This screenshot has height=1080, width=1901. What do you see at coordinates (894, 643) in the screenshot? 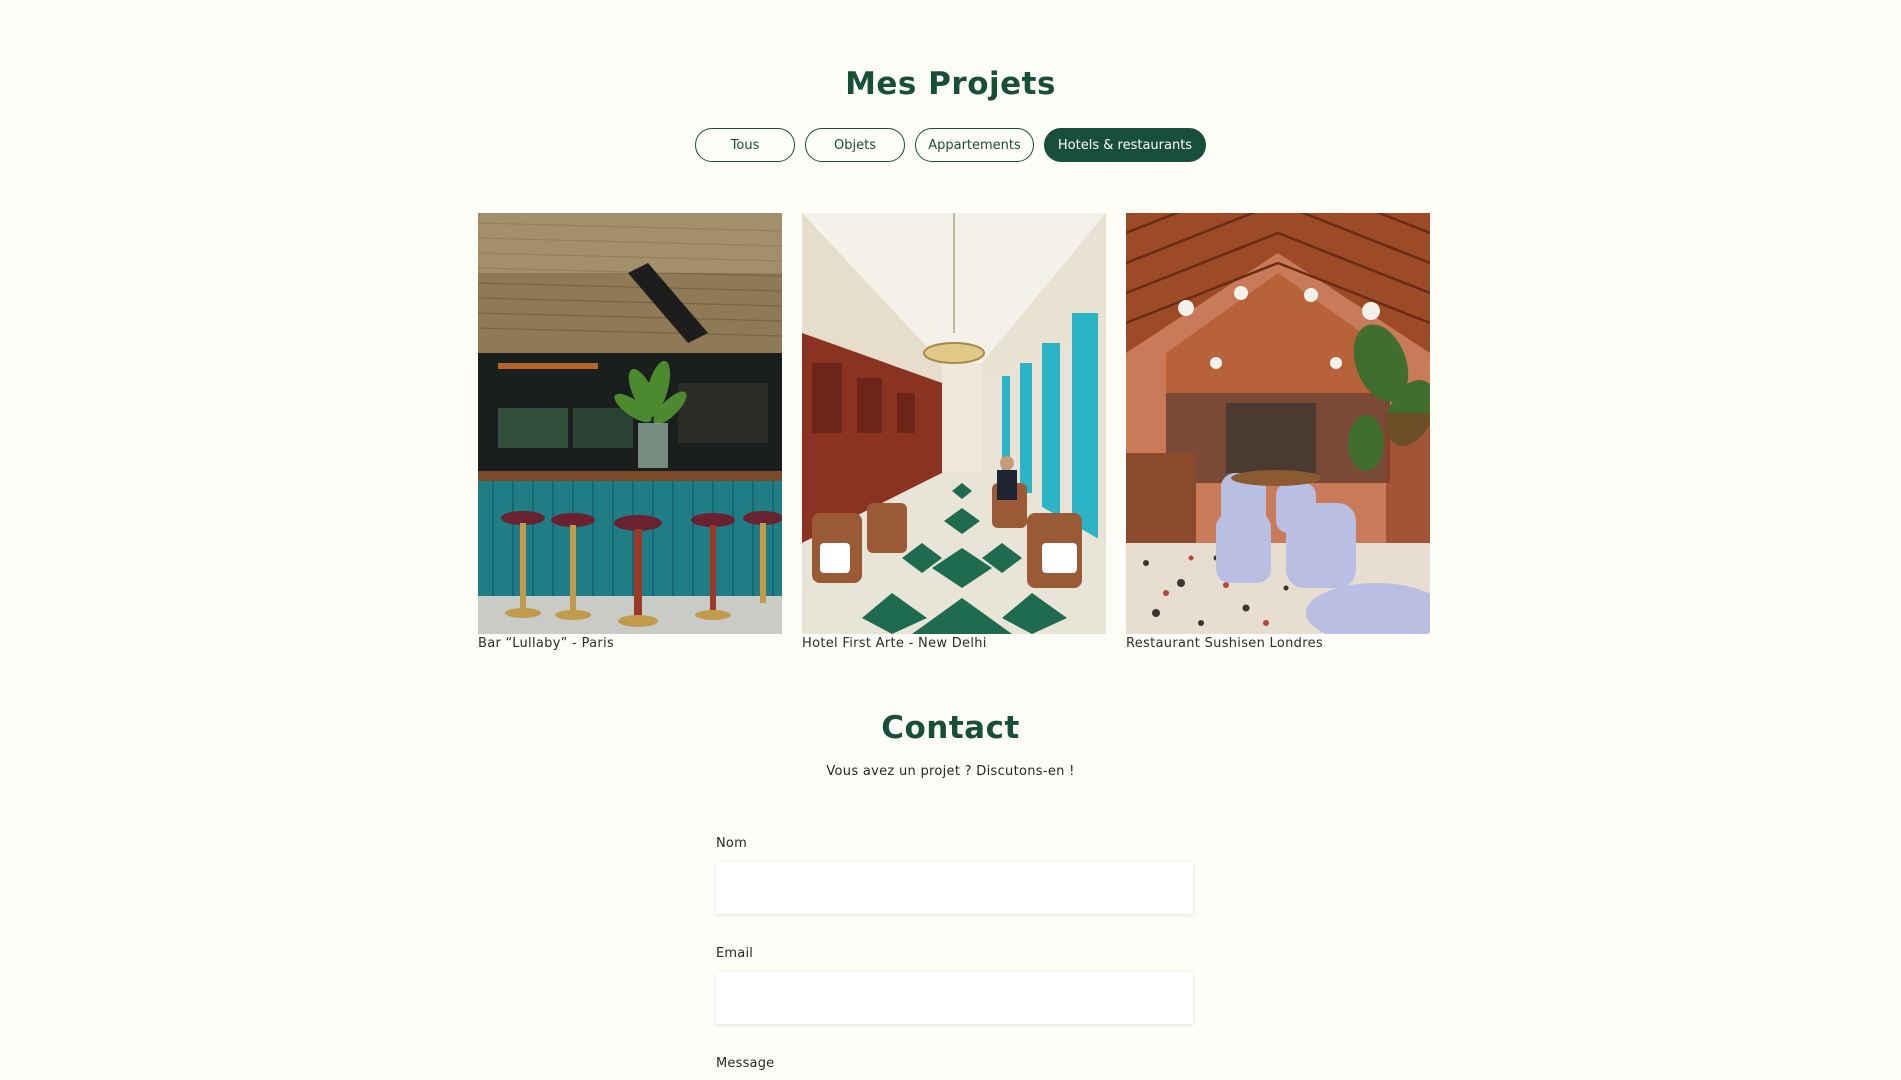
I see `project-caption: Hotel First Arte - New Delhi` at bounding box center [894, 643].